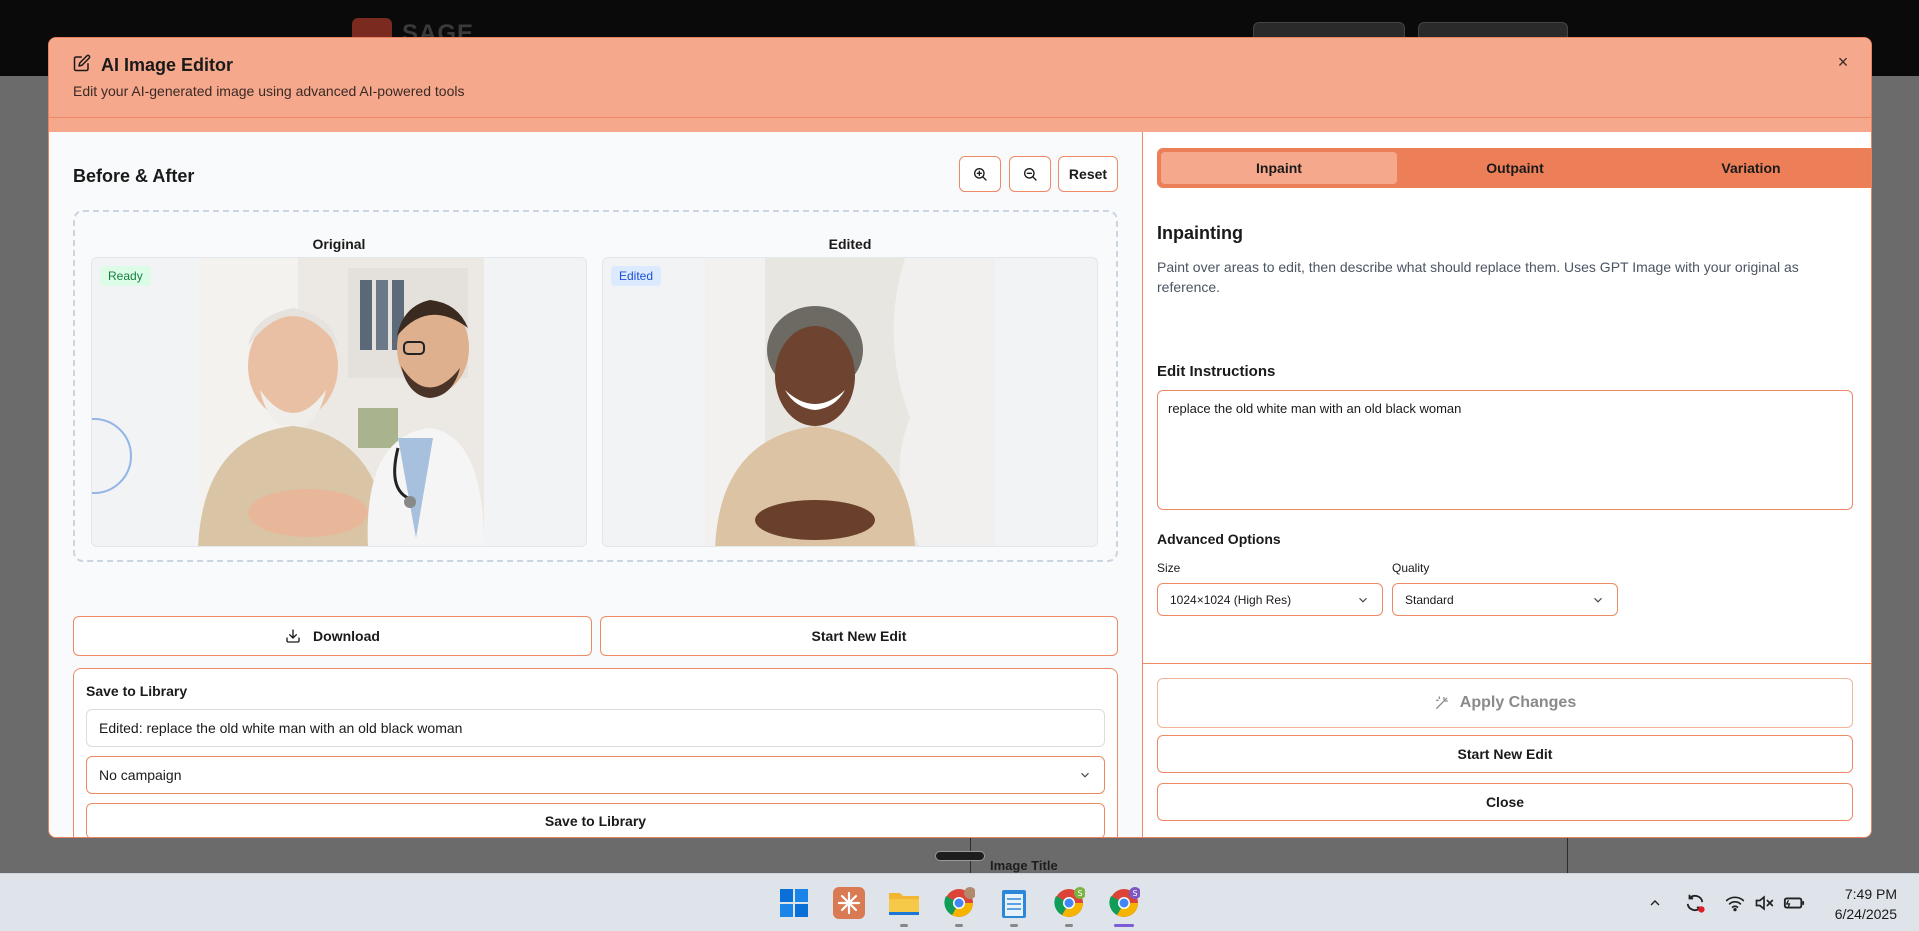 Image resolution: width=1919 pixels, height=931 pixels. I want to click on claude-app-icon, so click(849, 903).